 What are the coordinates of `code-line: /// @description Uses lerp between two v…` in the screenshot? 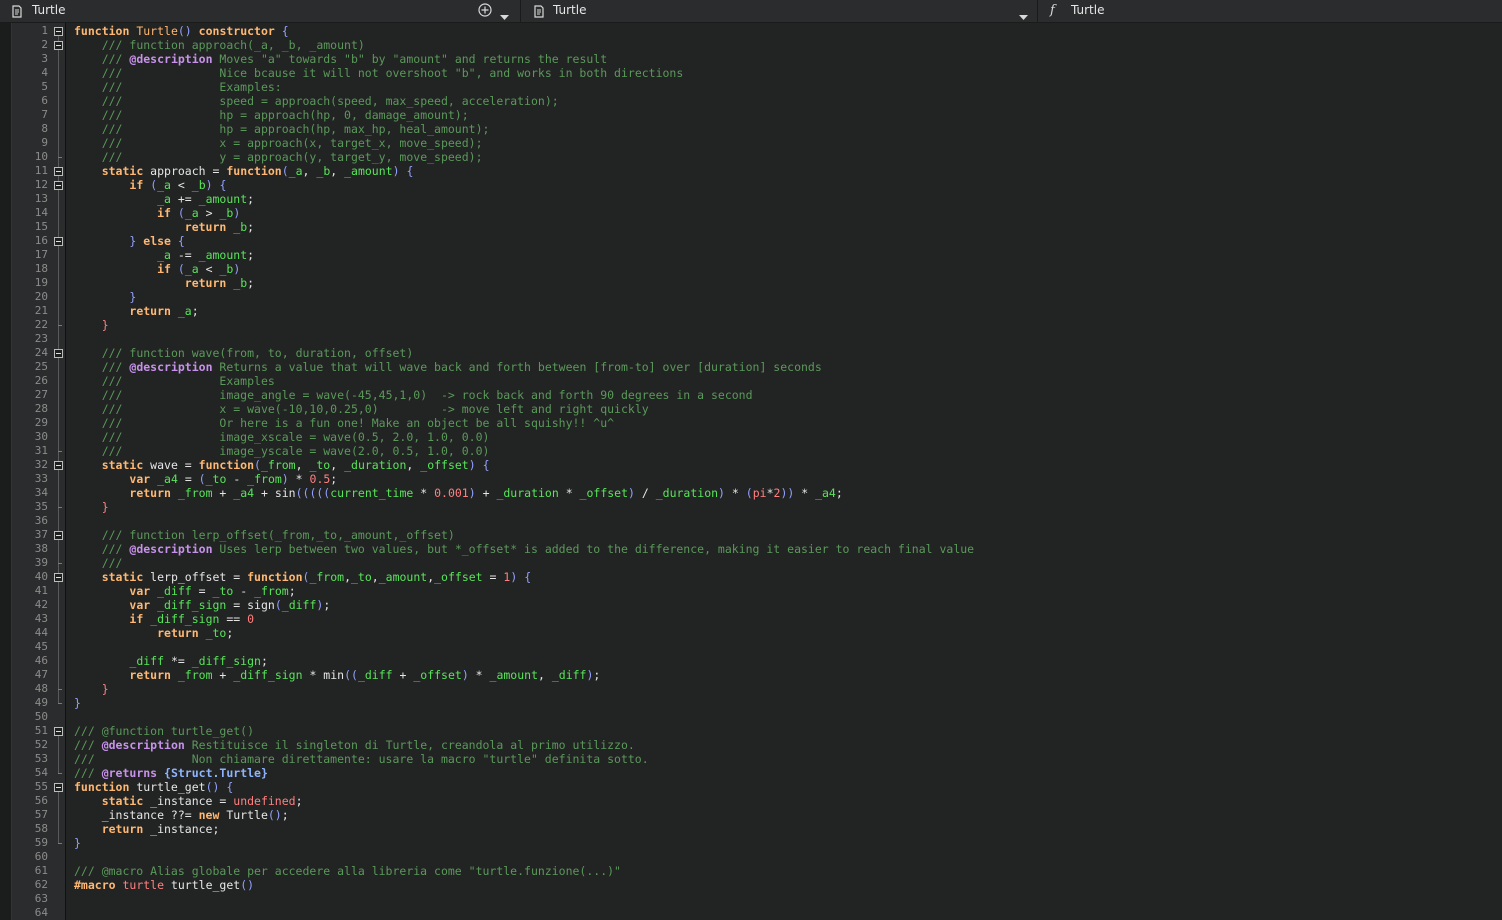 It's located at (788, 549).